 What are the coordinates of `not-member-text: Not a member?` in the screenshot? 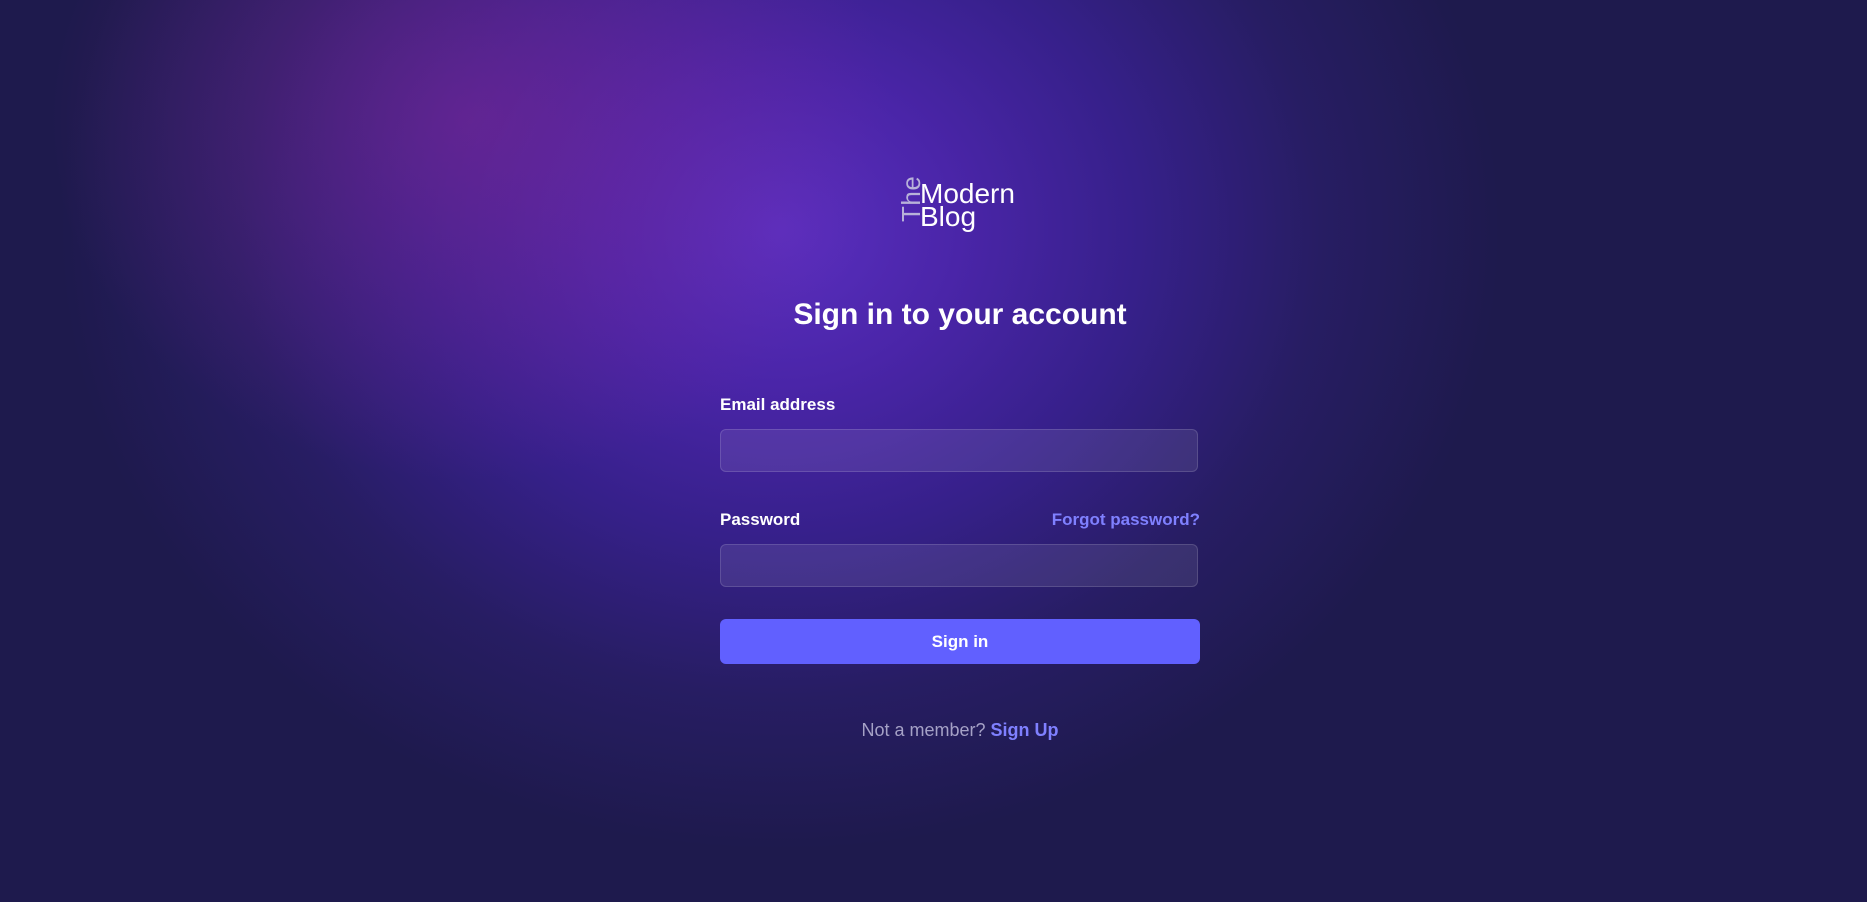 It's located at (923, 730).